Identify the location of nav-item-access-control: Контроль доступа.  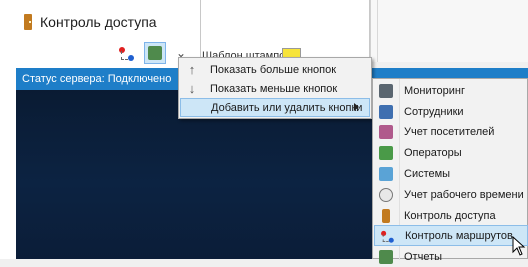
(90, 22).